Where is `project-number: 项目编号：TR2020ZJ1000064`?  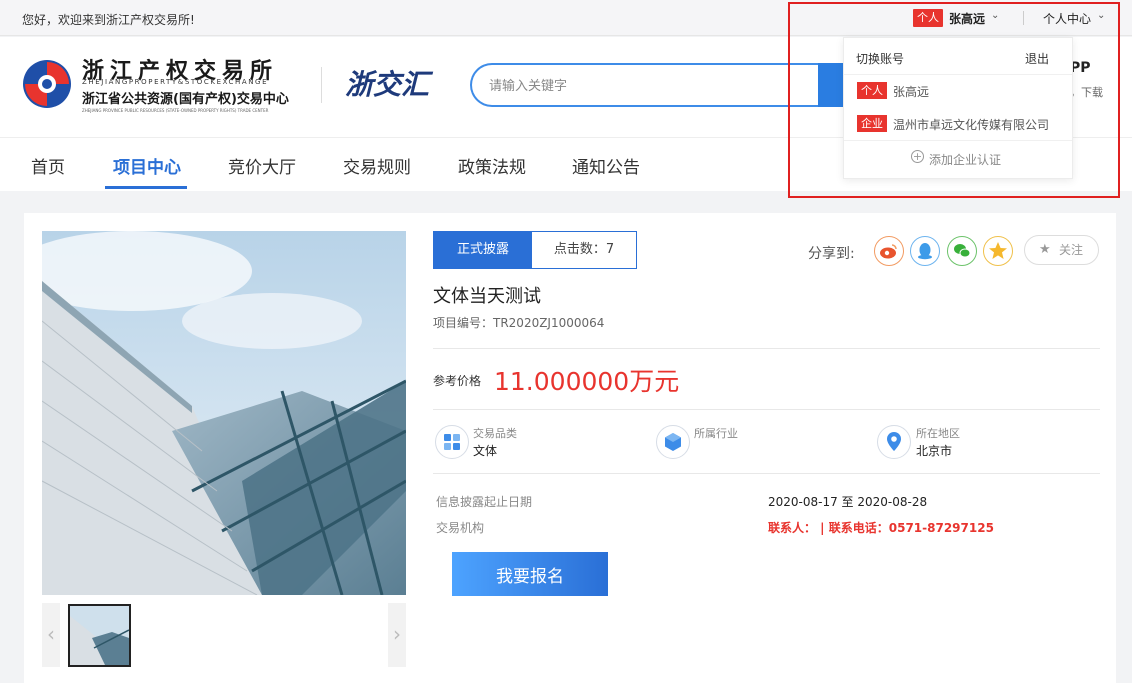 project-number: 项目编号：TR2020ZJ1000064 is located at coordinates (519, 323).